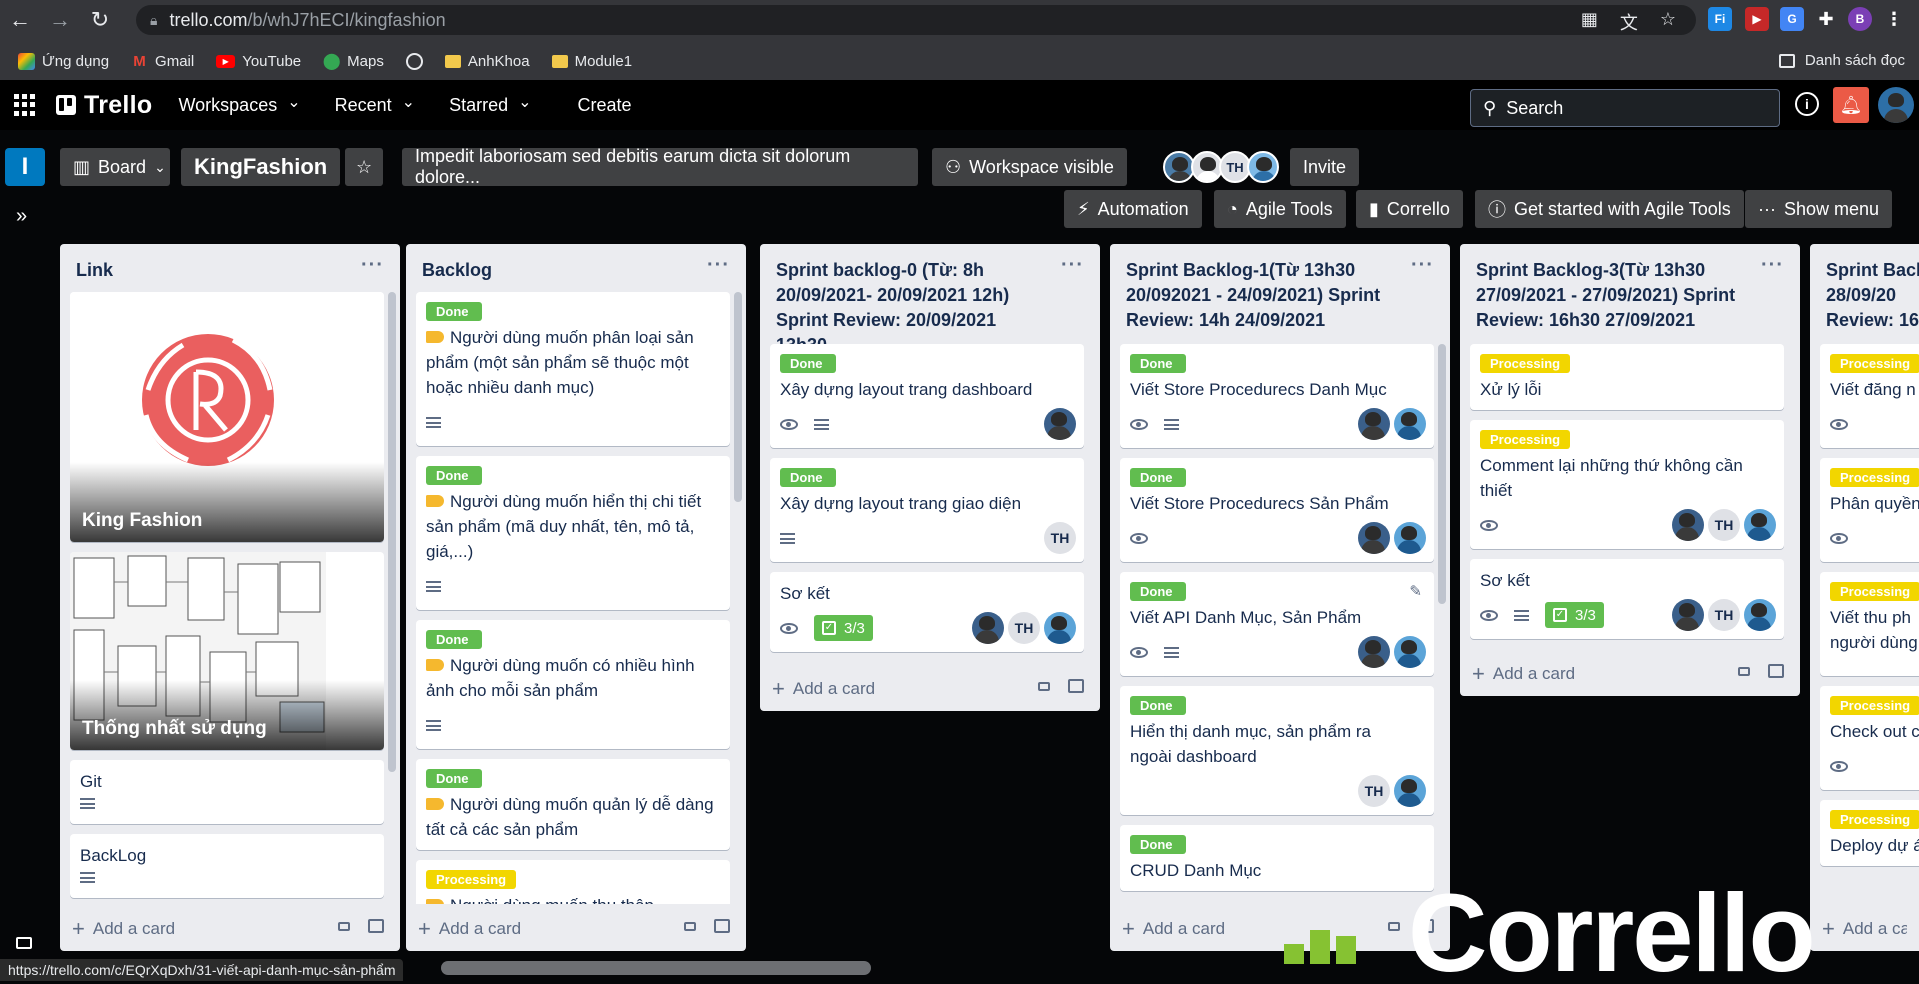  I want to click on reading-list: Danh sách đọc, so click(1841, 60).